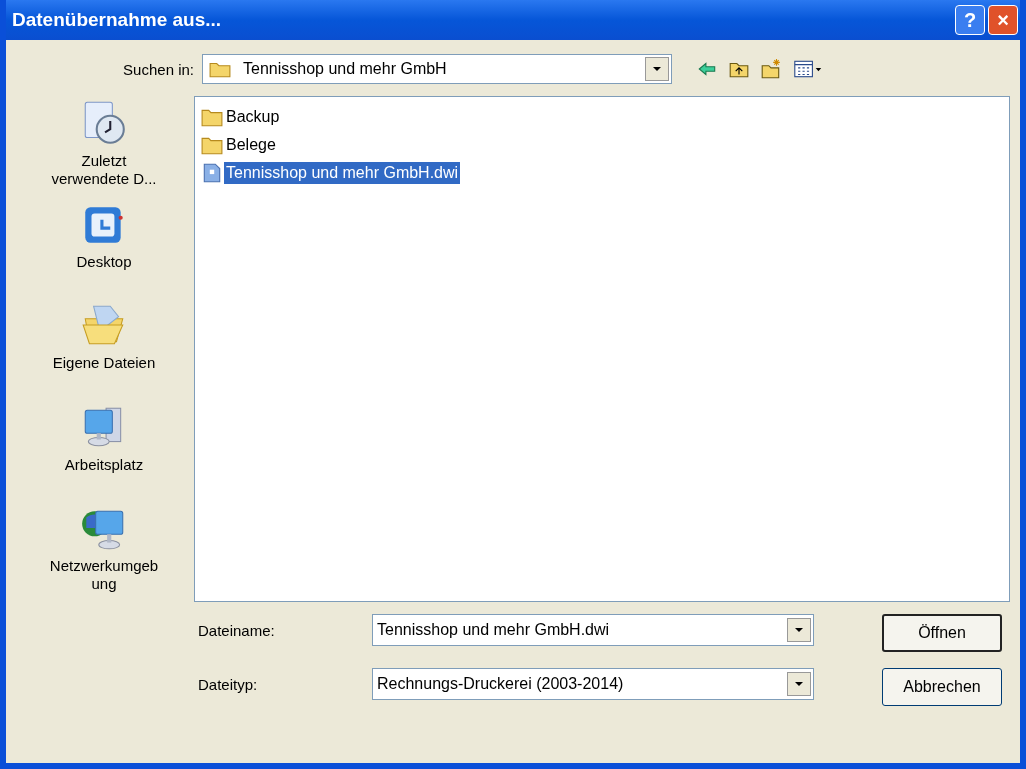 The width and height of the screenshot is (1026, 769). What do you see at coordinates (808, 69) in the screenshot?
I see `view-menu-icon` at bounding box center [808, 69].